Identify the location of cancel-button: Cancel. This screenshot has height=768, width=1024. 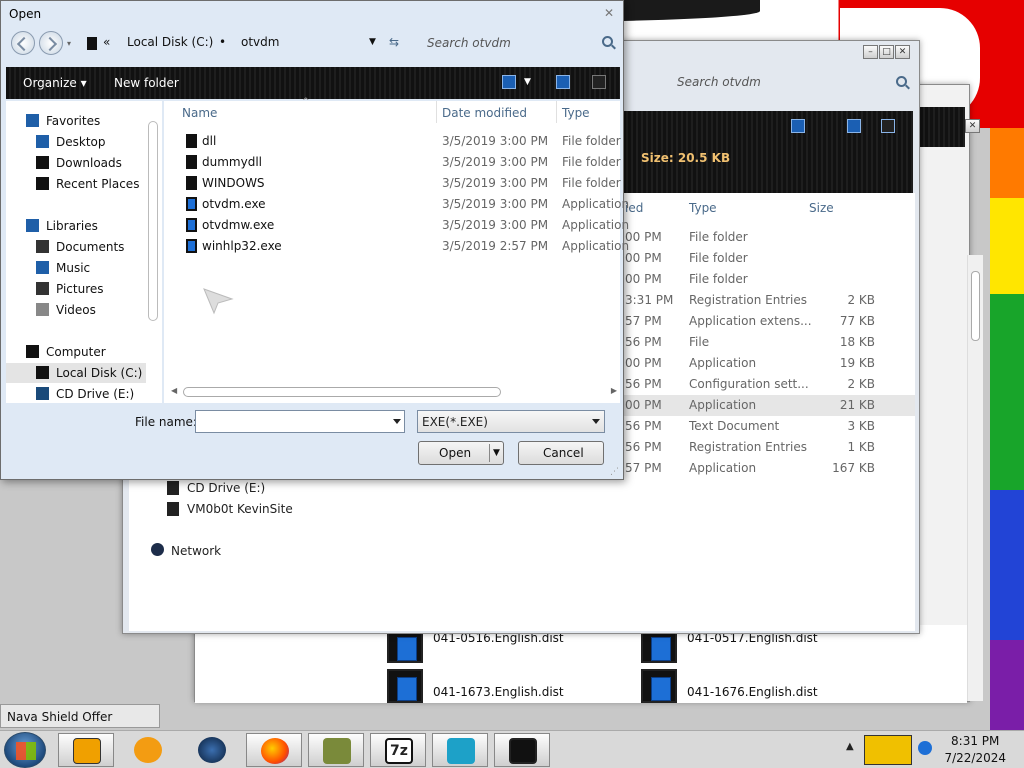
(561, 453).